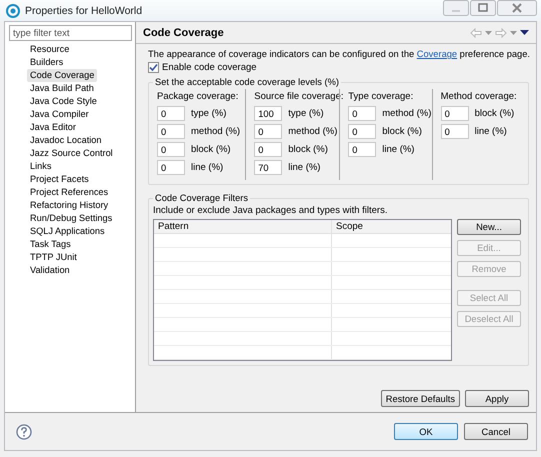 The width and height of the screenshot is (541, 457). What do you see at coordinates (209, 67) in the screenshot?
I see `checkbox-label: Enable code coverage` at bounding box center [209, 67].